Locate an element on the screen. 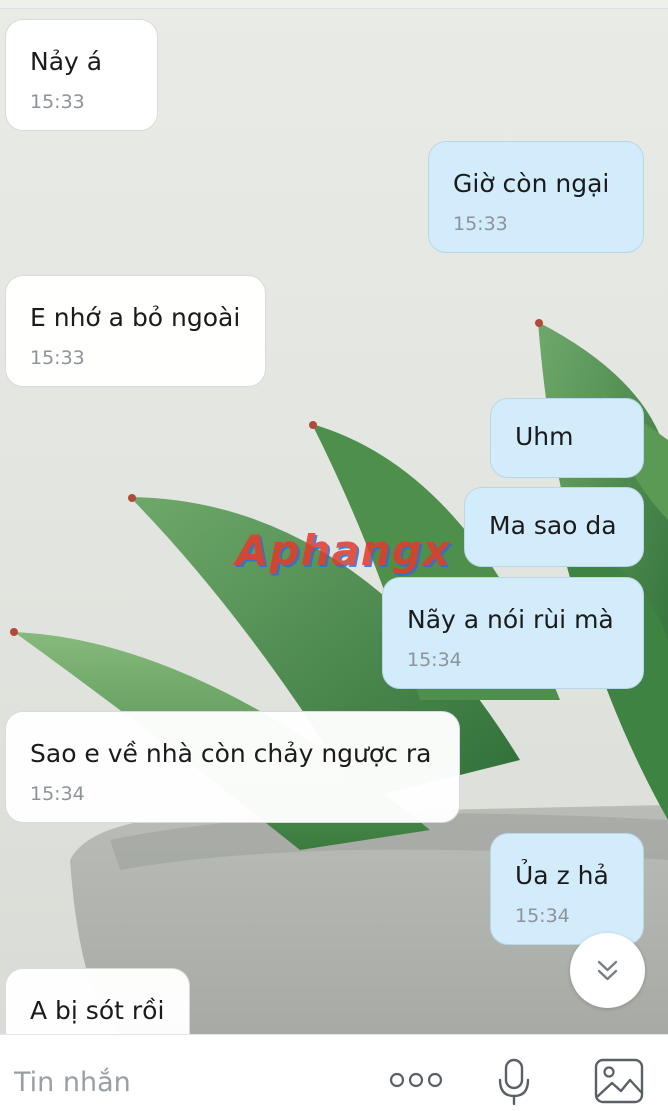 The height and width of the screenshot is (1111, 668). message-text: Sao e về nhà còn chảy ngược ra is located at coordinates (231, 753).